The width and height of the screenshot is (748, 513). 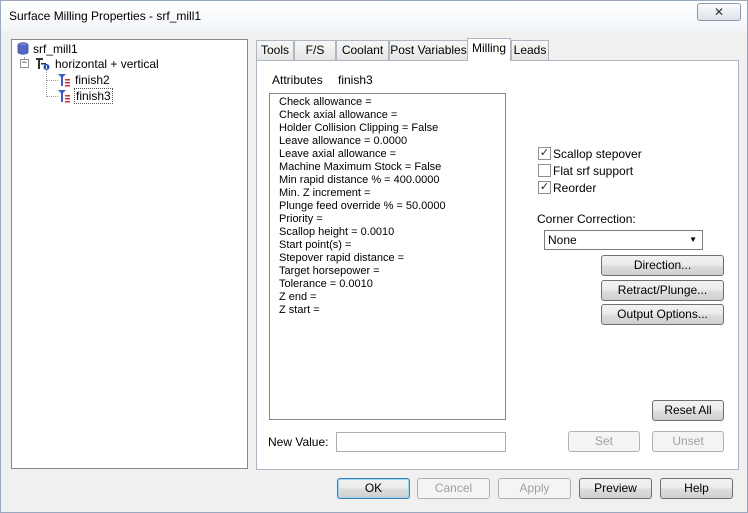 I want to click on checkbox-box, so click(x=544, y=171).